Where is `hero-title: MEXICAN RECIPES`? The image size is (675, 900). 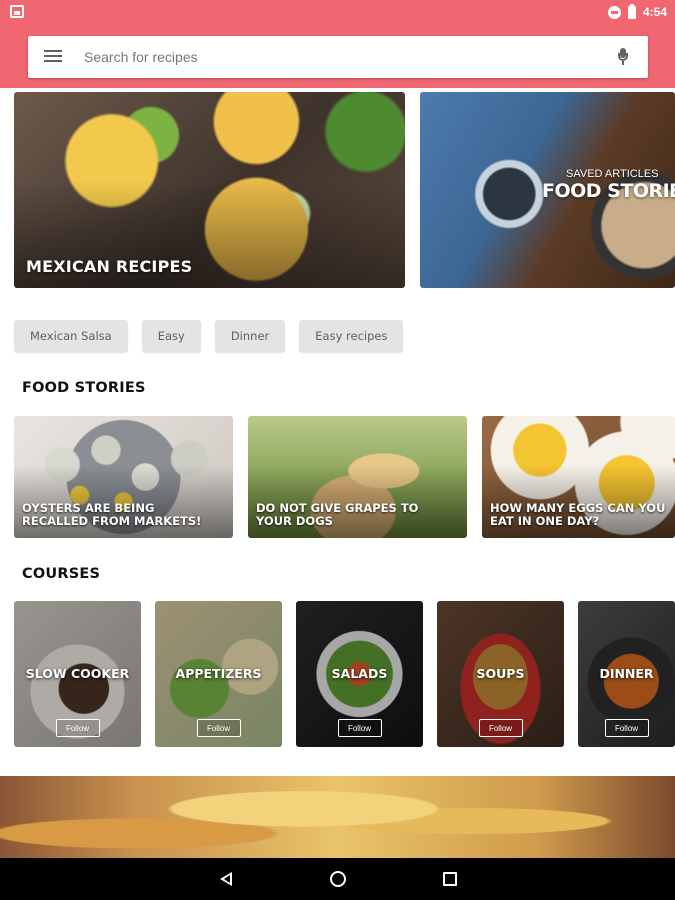 hero-title: MEXICAN RECIPES is located at coordinates (109, 266).